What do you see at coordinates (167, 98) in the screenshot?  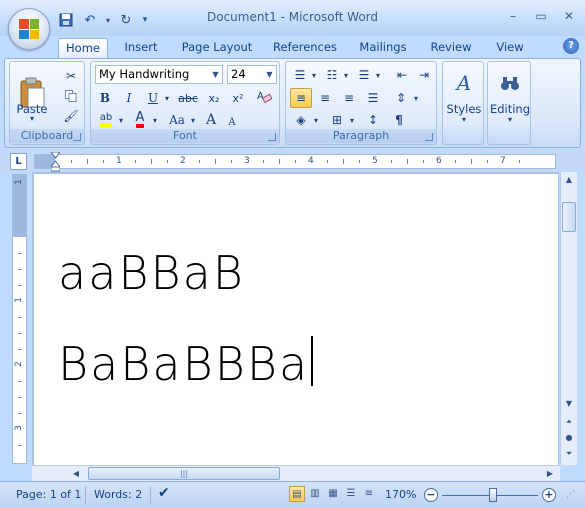 I see `underline-dropdown-icon: ▾` at bounding box center [167, 98].